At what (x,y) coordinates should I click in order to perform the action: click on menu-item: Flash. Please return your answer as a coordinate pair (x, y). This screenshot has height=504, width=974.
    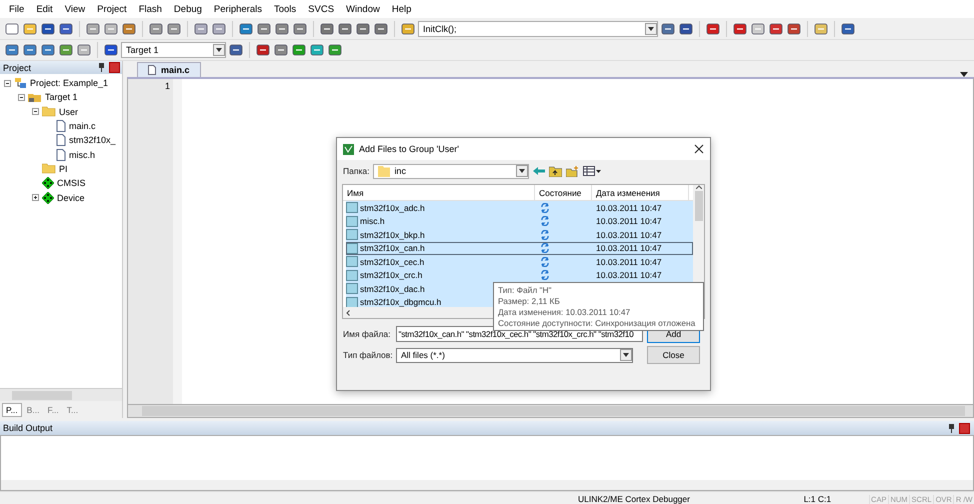
    Looking at the image, I should click on (150, 9).